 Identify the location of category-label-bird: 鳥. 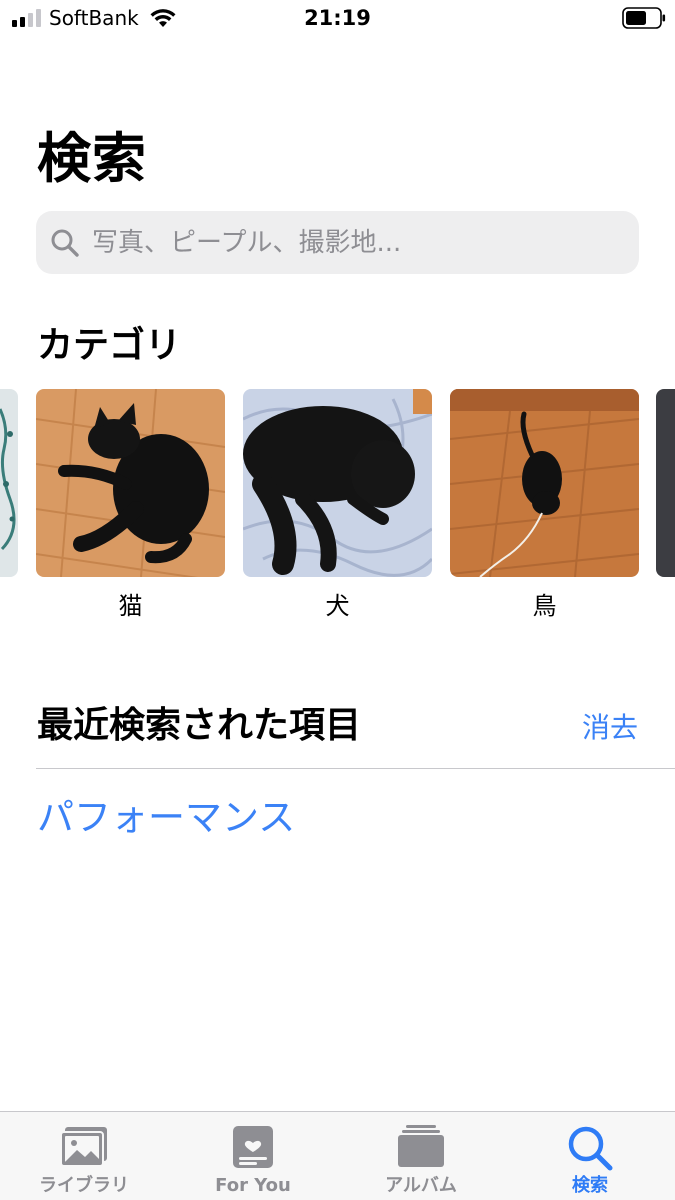
(544, 606).